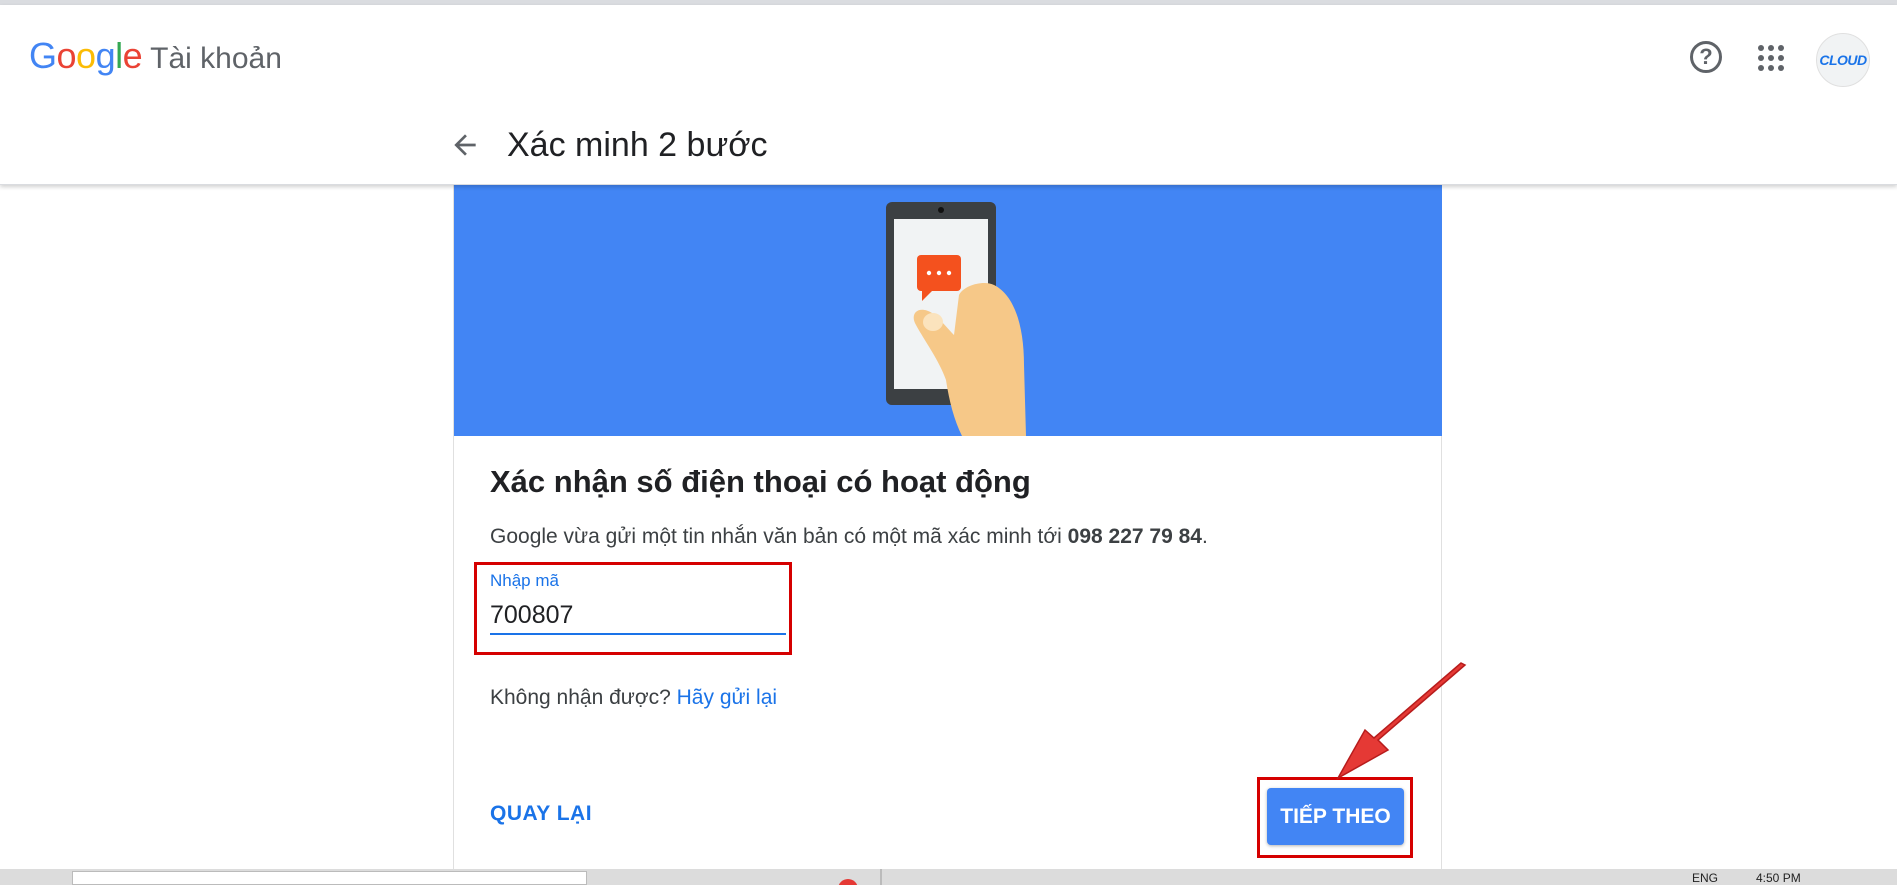 This screenshot has height=885, width=1897. What do you see at coordinates (1706, 57) in the screenshot?
I see `help-icon: ?` at bounding box center [1706, 57].